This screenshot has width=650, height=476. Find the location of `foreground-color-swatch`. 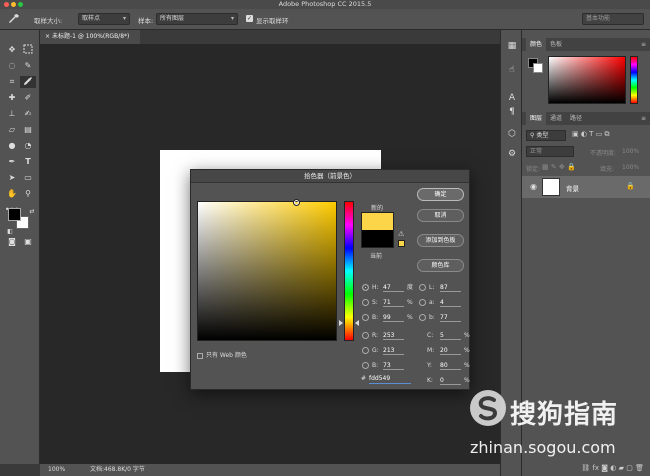

foreground-color-swatch is located at coordinates (14, 214).